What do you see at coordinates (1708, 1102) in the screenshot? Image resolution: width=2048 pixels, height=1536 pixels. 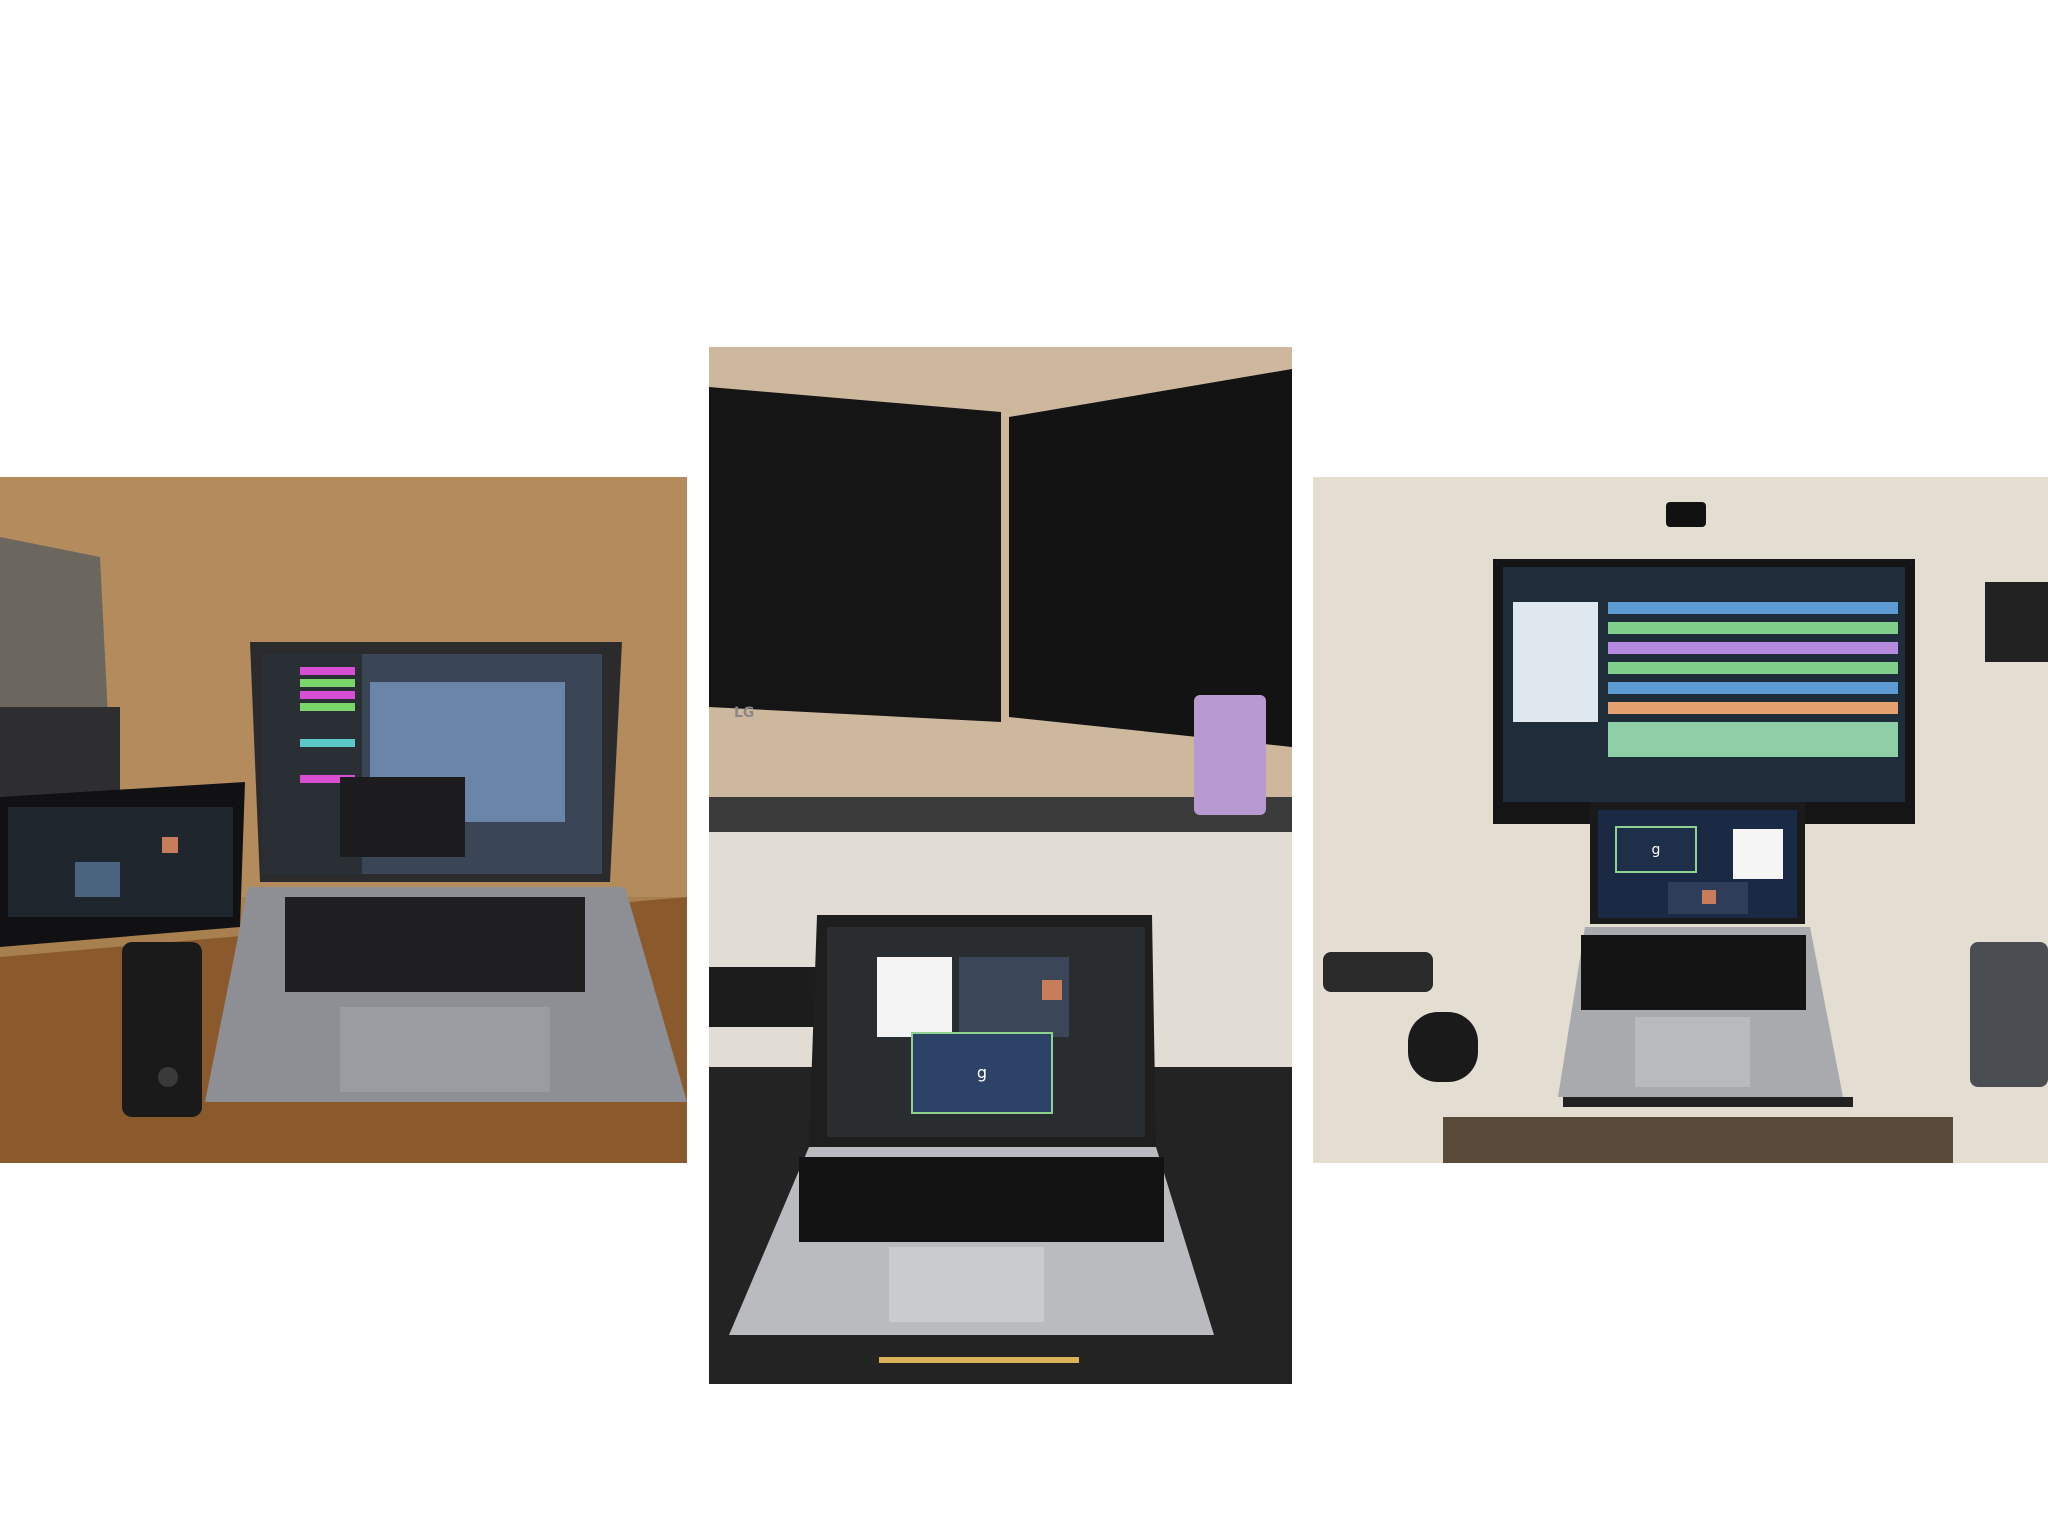 I see `desk-mat` at bounding box center [1708, 1102].